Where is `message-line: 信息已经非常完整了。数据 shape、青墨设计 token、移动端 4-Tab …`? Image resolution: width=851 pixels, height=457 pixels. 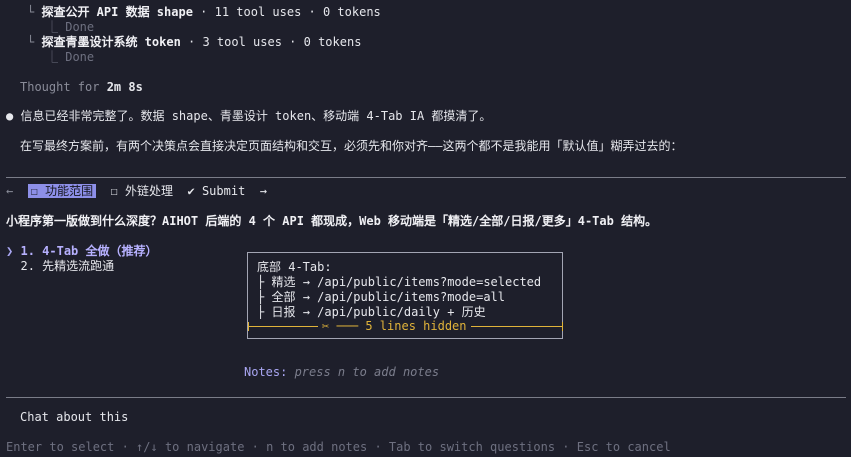
message-line: 信息已经非常完整了。数据 shape、青墨设计 token、移动端 4-Tab … is located at coordinates (256, 116).